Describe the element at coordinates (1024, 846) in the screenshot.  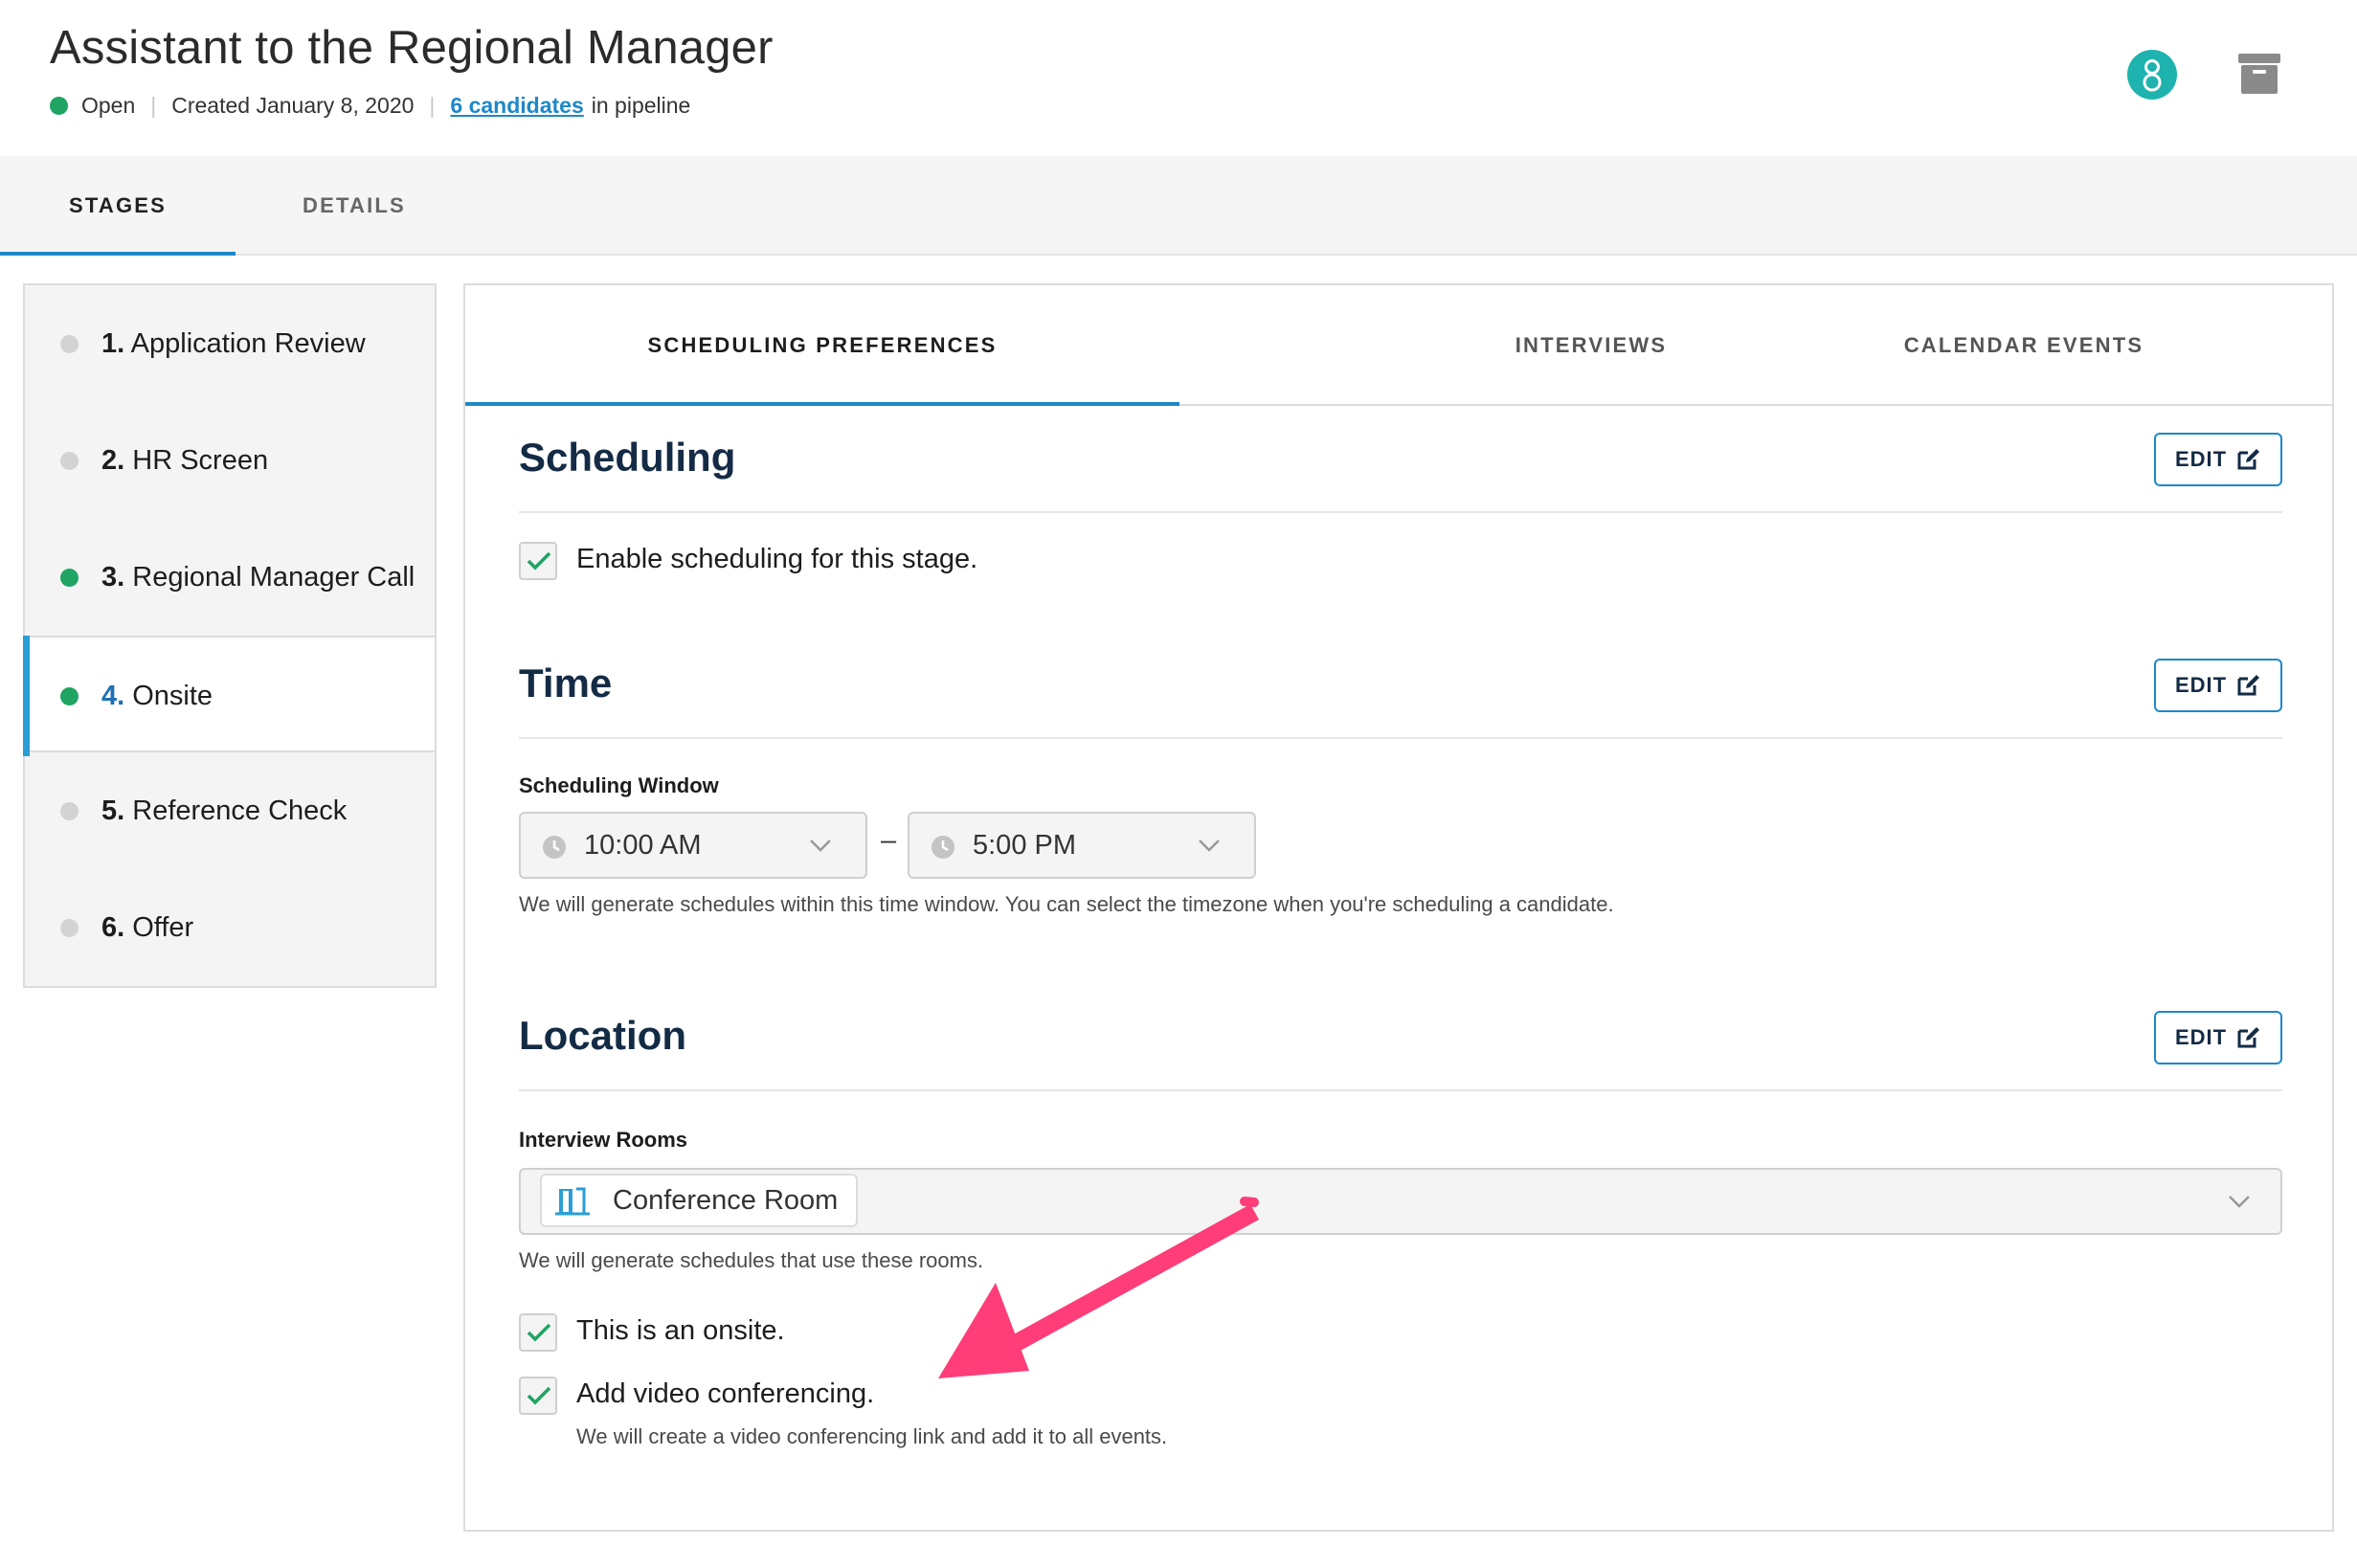
I see `end-time-value: 5:00 PM` at that location.